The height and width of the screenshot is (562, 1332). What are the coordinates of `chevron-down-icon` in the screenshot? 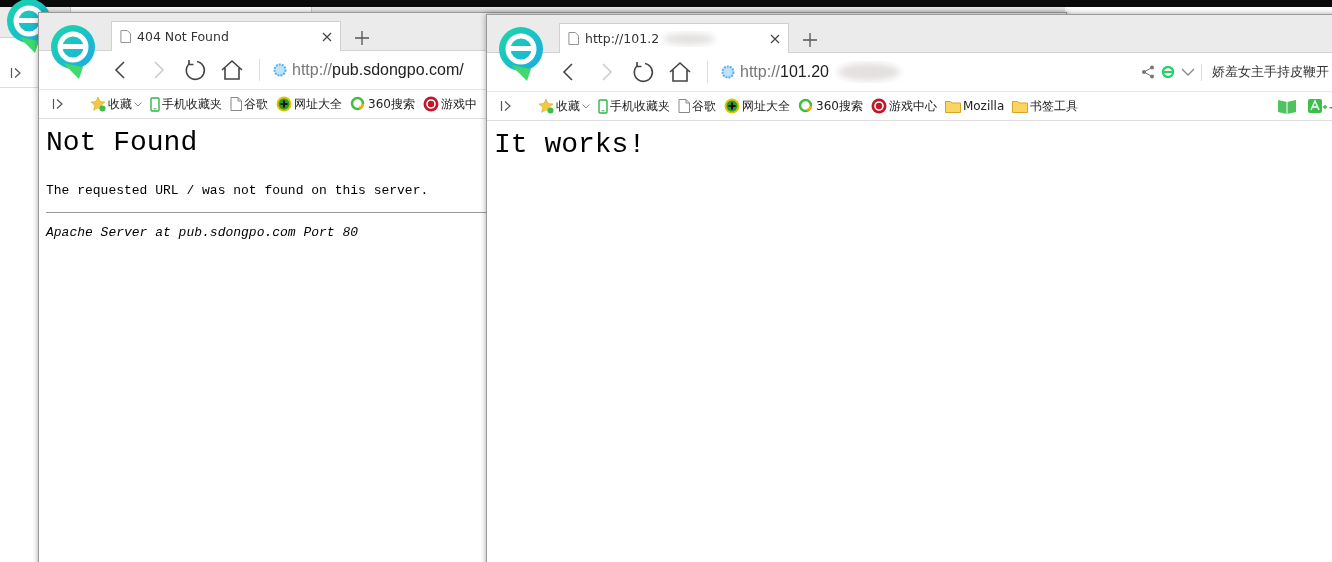 It's located at (1188, 72).